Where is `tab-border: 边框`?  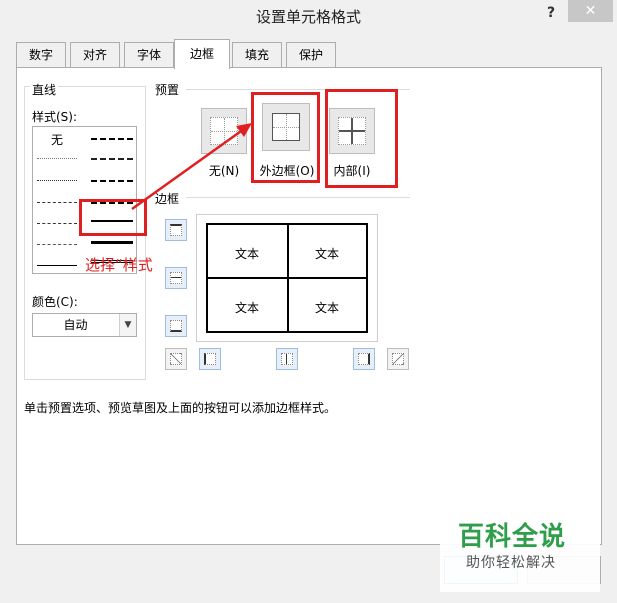
tab-border: 边框 is located at coordinates (202, 54).